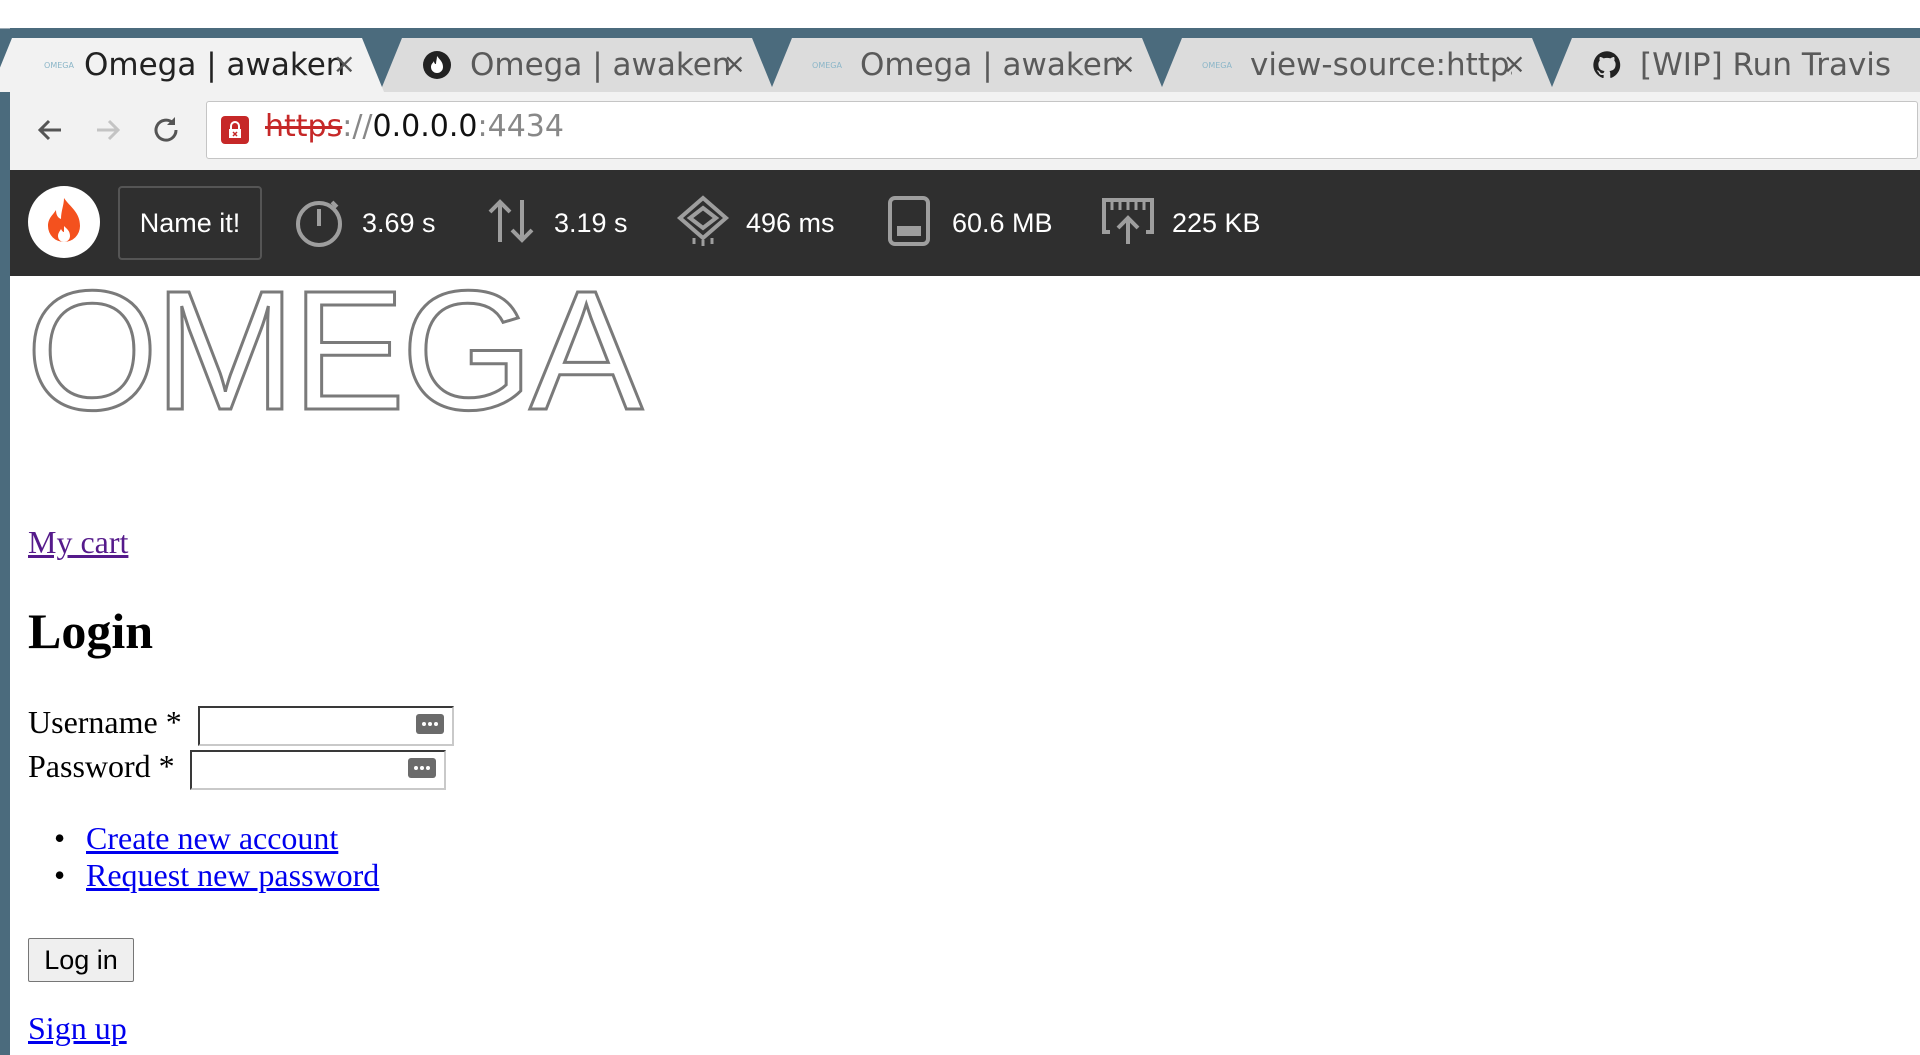  I want to click on stopwatch-icon, so click(319, 223).